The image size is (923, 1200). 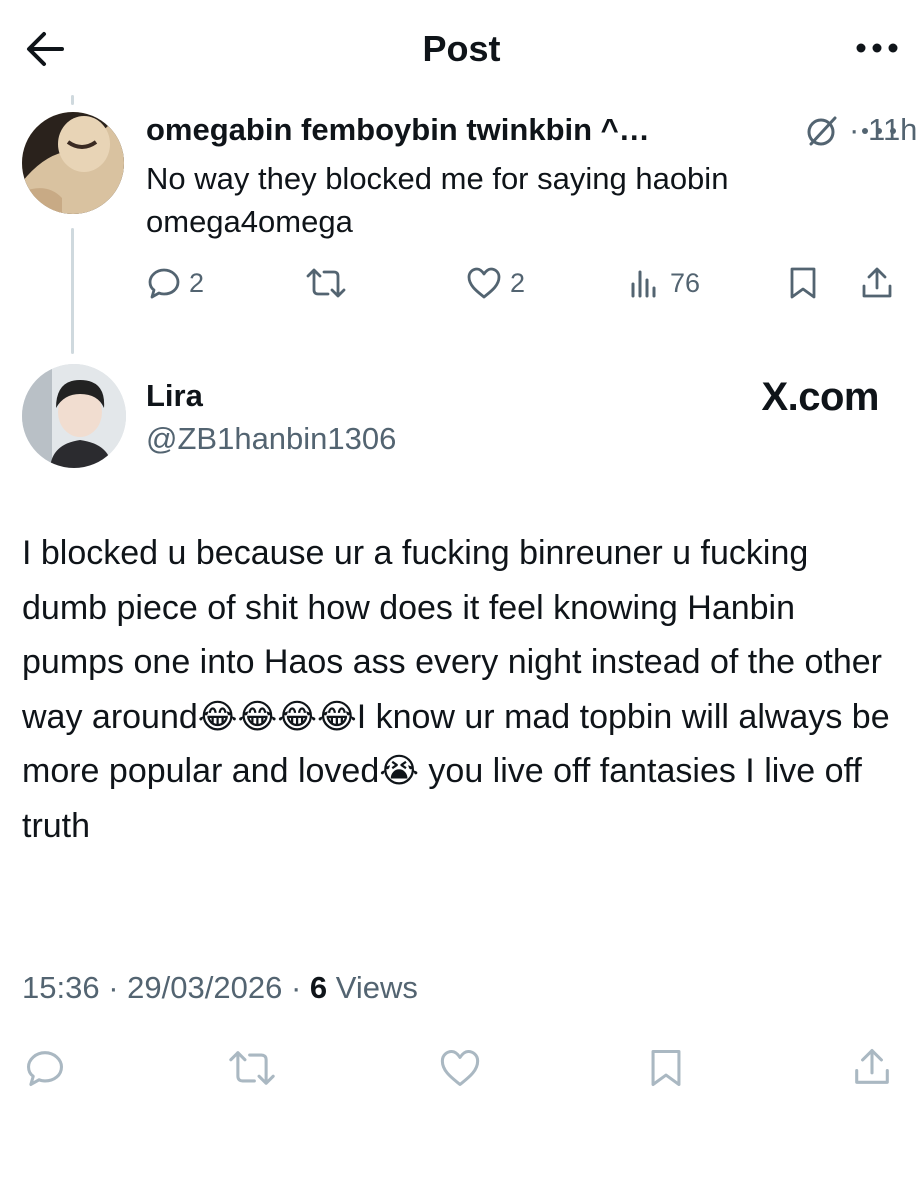 I want to click on main-avatar, so click(x=74, y=416).